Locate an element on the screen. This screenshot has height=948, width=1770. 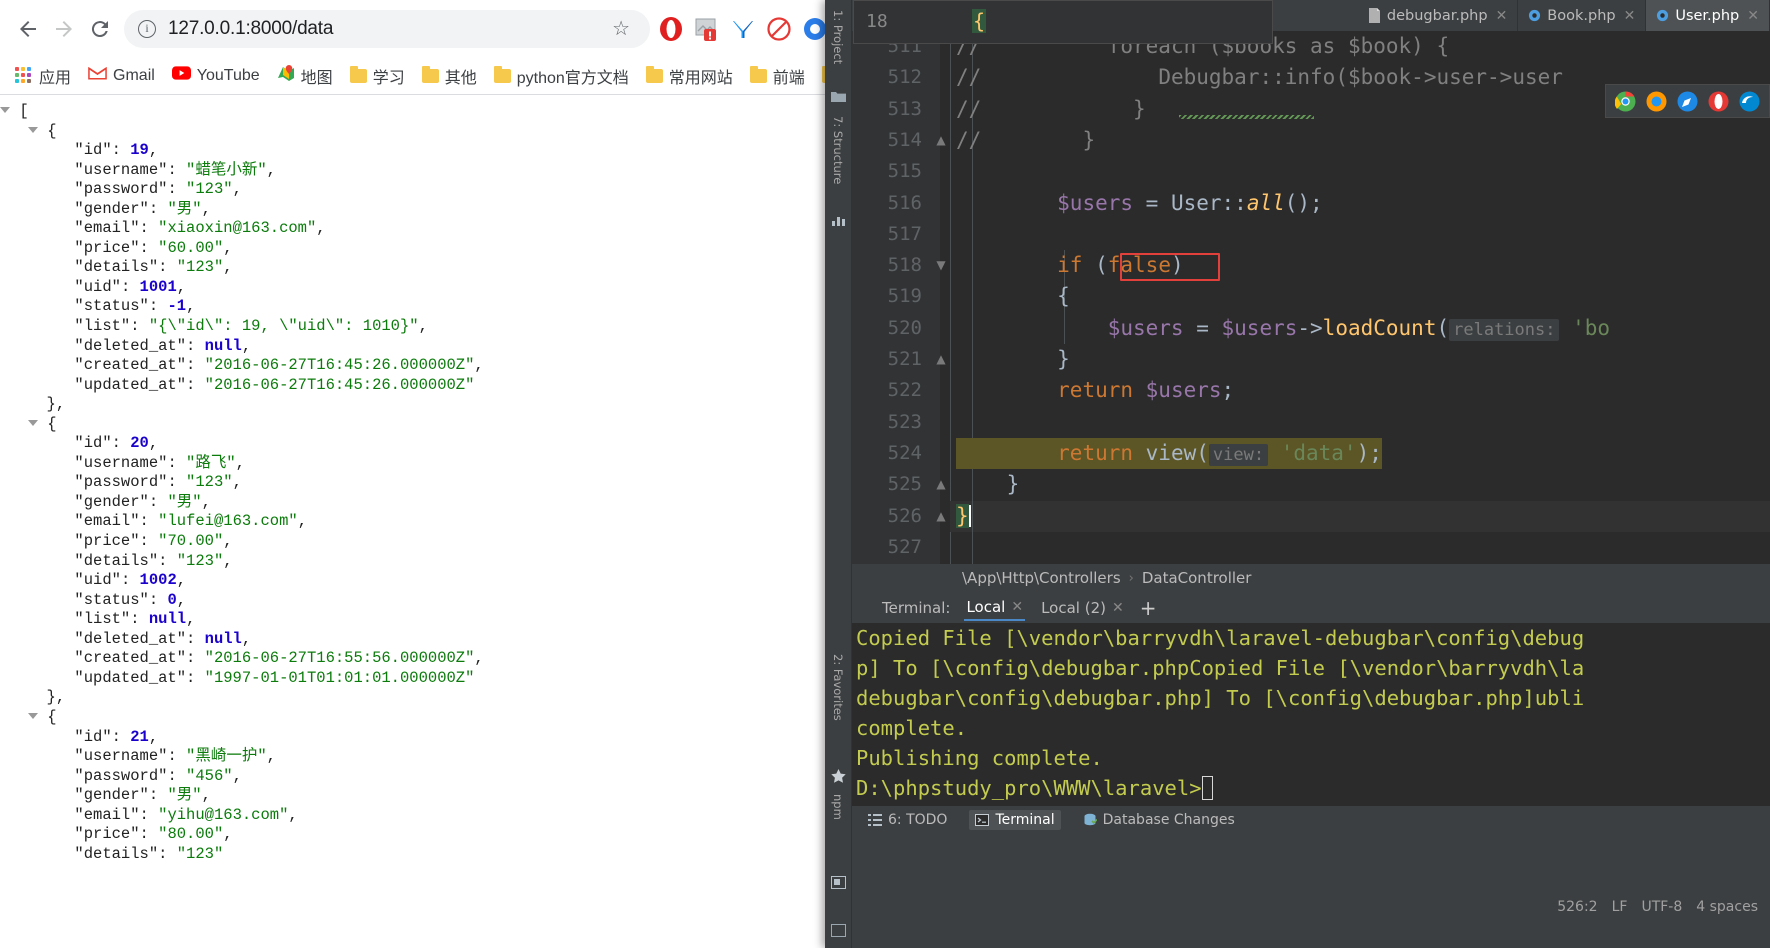
json-property: "username": "路飞", is located at coordinates (159, 462).